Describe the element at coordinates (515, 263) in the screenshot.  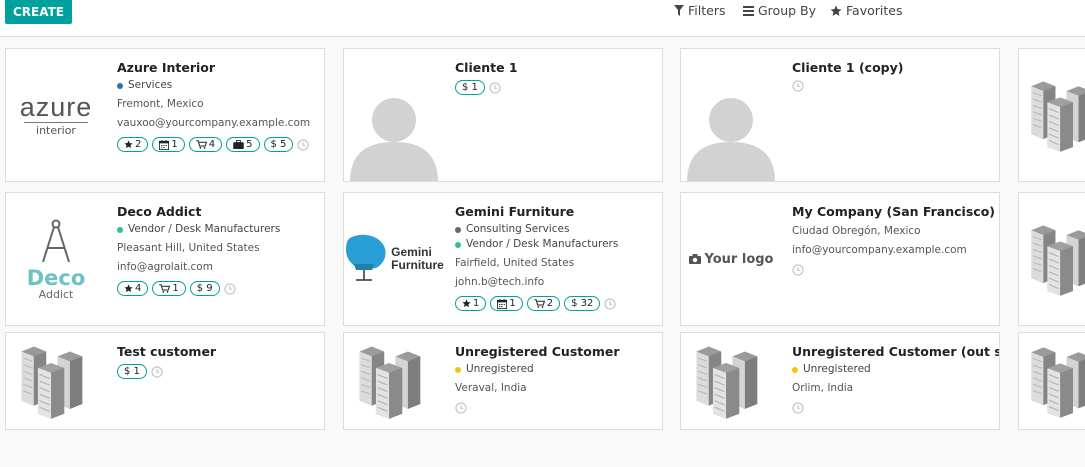
I see `partner-location: Fairfield, United States` at that location.